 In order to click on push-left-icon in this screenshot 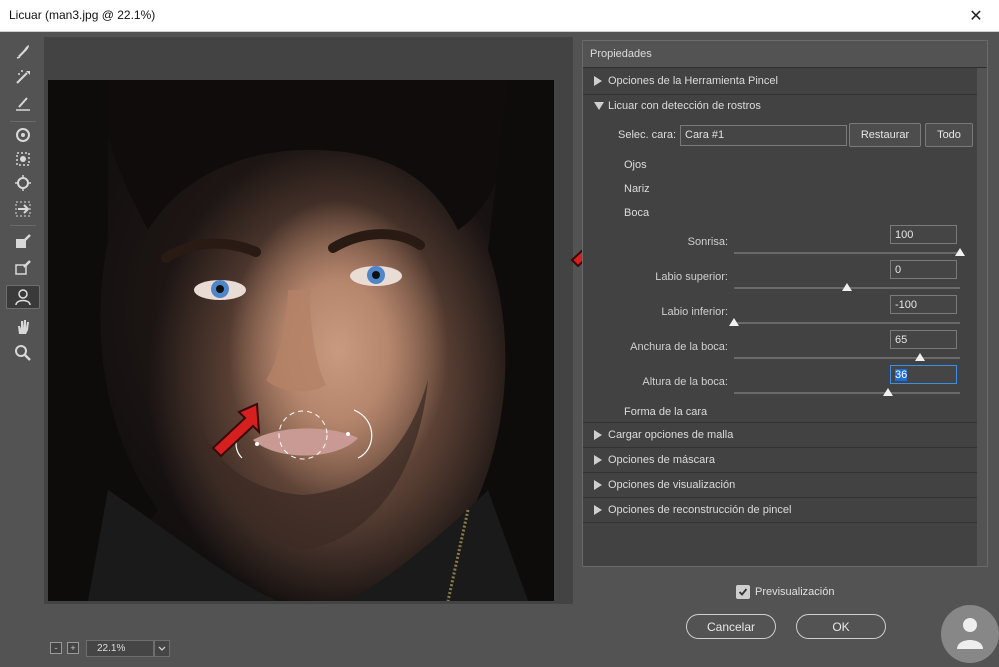, I will do `click(23, 209)`.